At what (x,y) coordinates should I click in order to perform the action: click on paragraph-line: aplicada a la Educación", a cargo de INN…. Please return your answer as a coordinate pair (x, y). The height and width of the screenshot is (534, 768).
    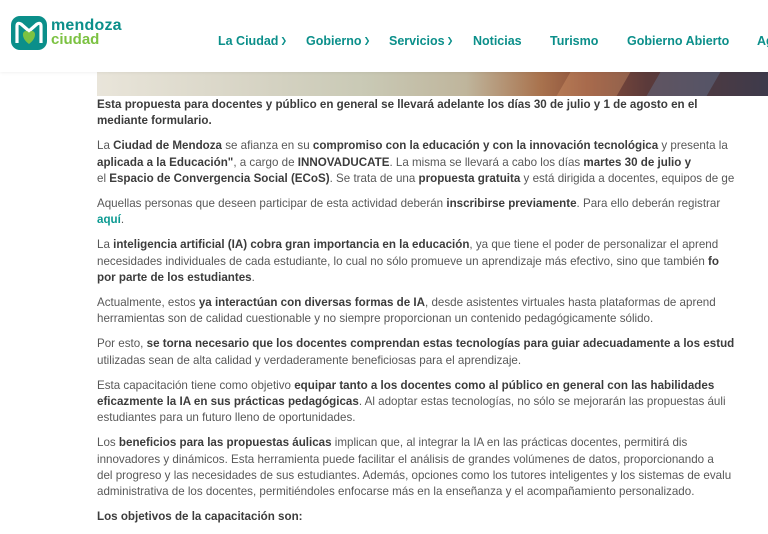
    Looking at the image, I should click on (394, 162).